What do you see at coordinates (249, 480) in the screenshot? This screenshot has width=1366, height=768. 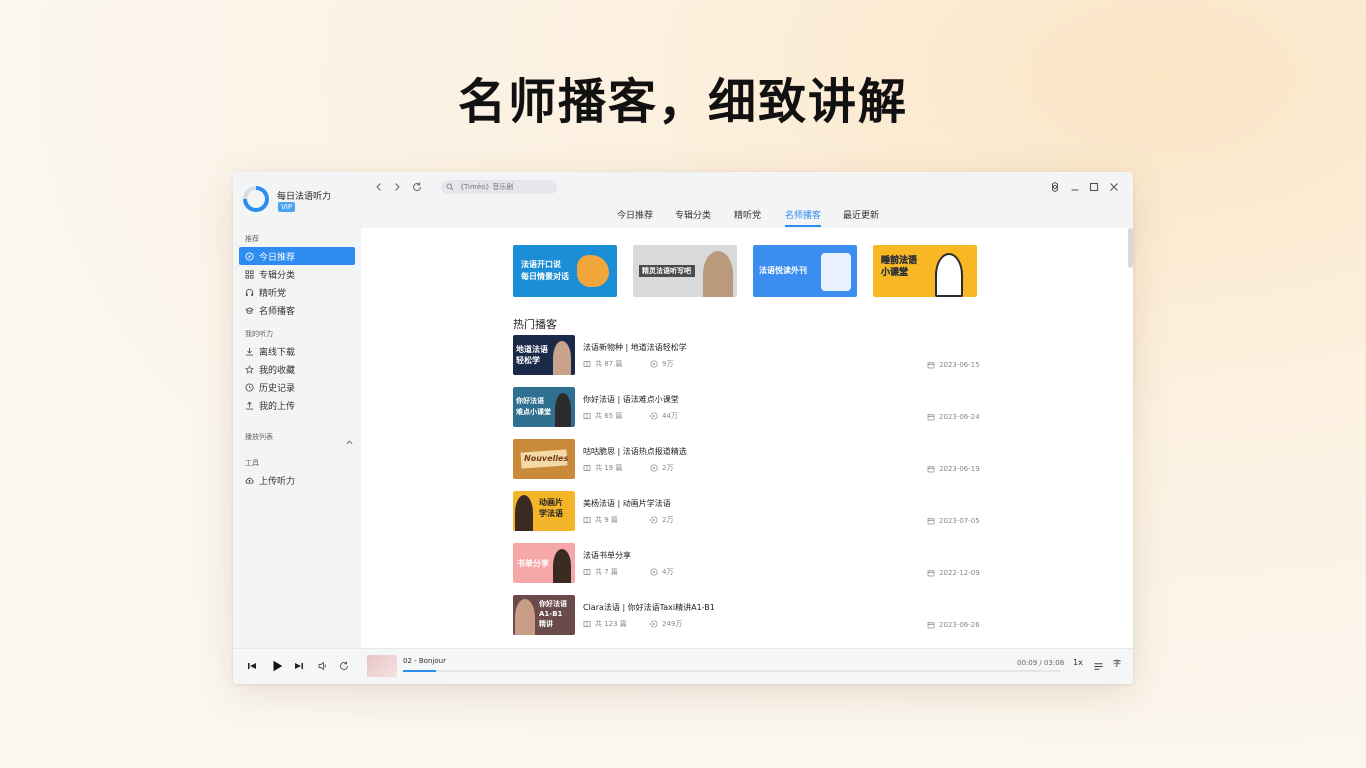 I see `cloud-upload-icon` at bounding box center [249, 480].